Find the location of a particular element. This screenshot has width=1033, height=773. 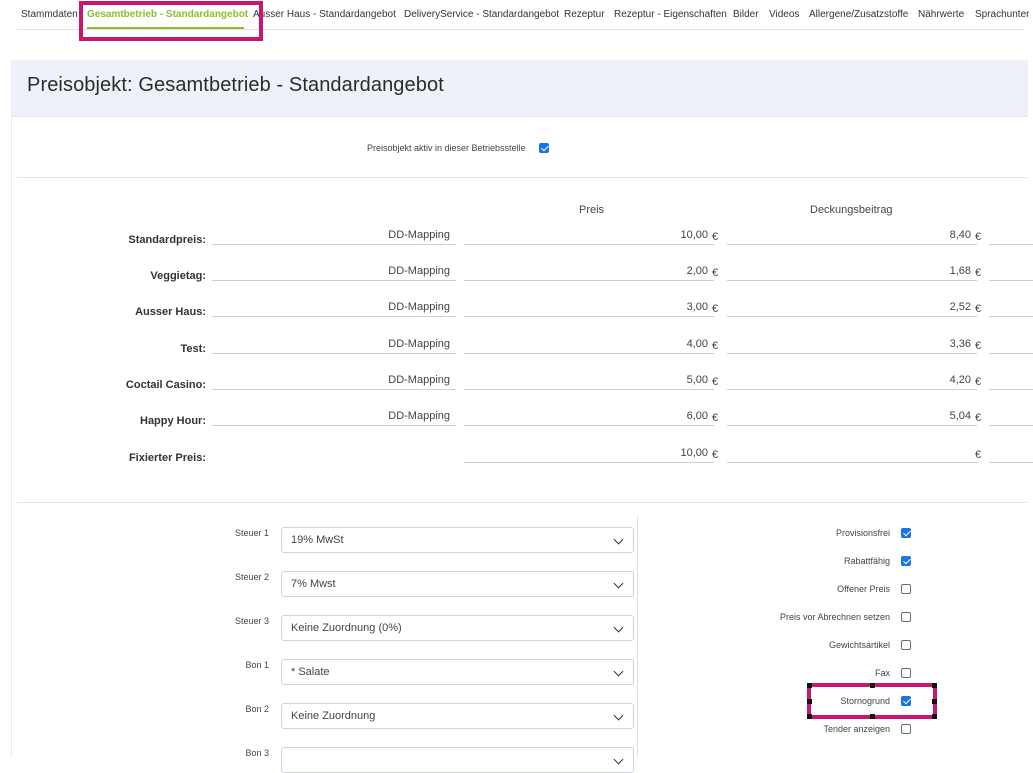

select-label: Steuer 3 is located at coordinates (251, 621).